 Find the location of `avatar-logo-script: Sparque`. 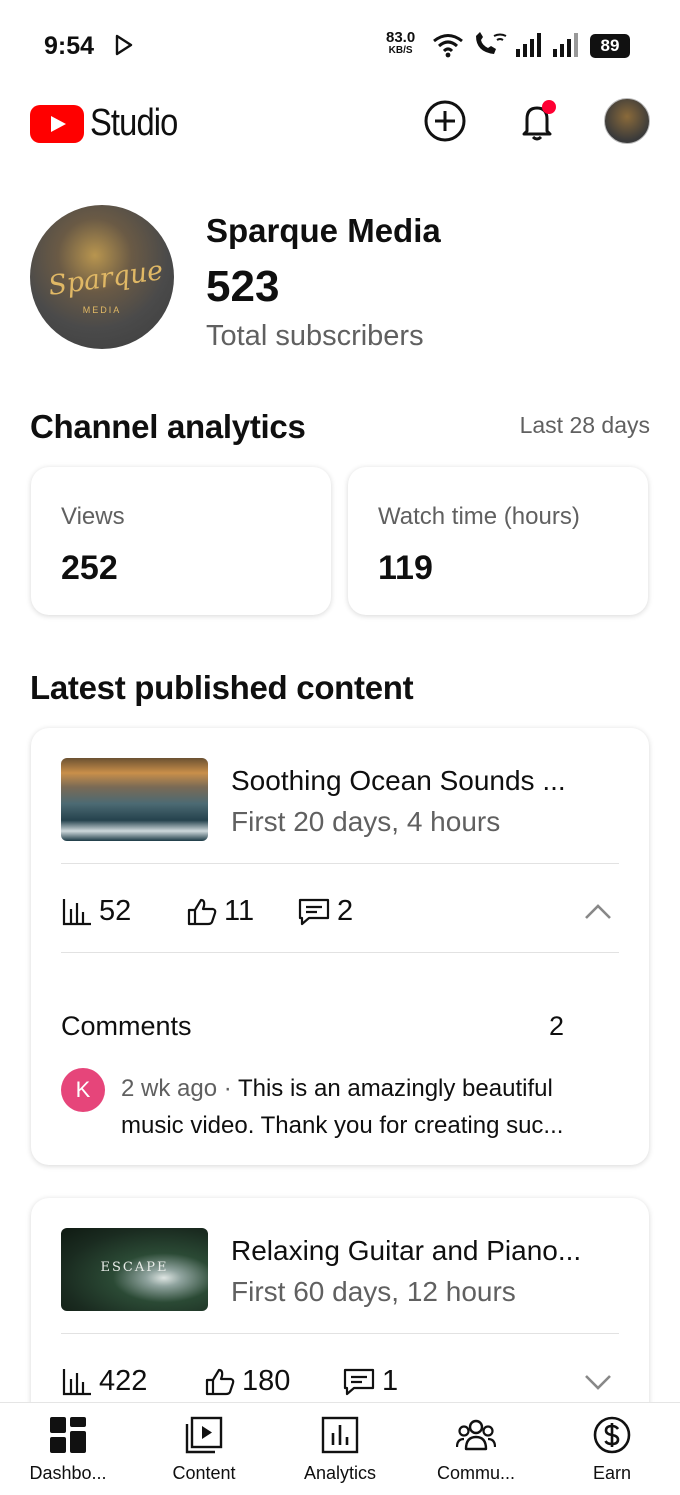

avatar-logo-script: Sparque is located at coordinates (106, 278).